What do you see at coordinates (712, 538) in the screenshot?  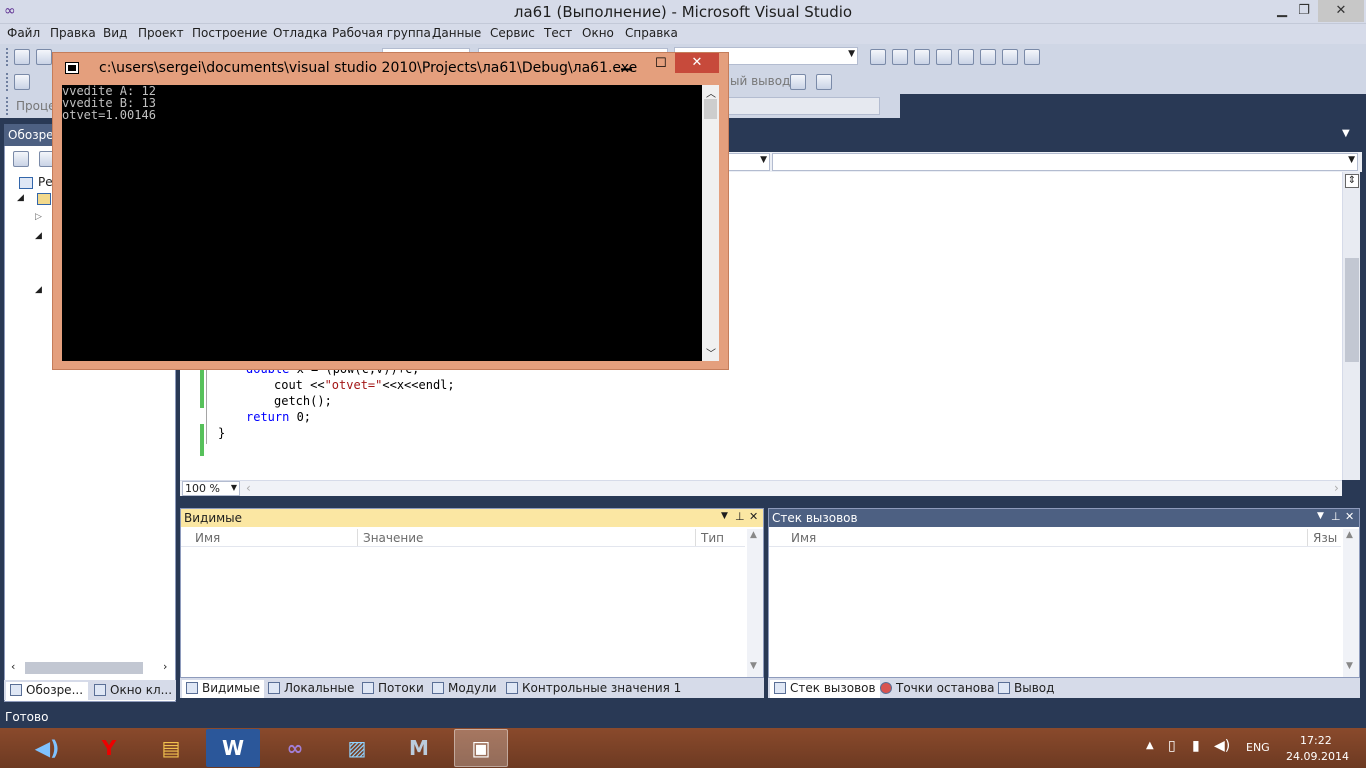 I see `column-type: Тип` at bounding box center [712, 538].